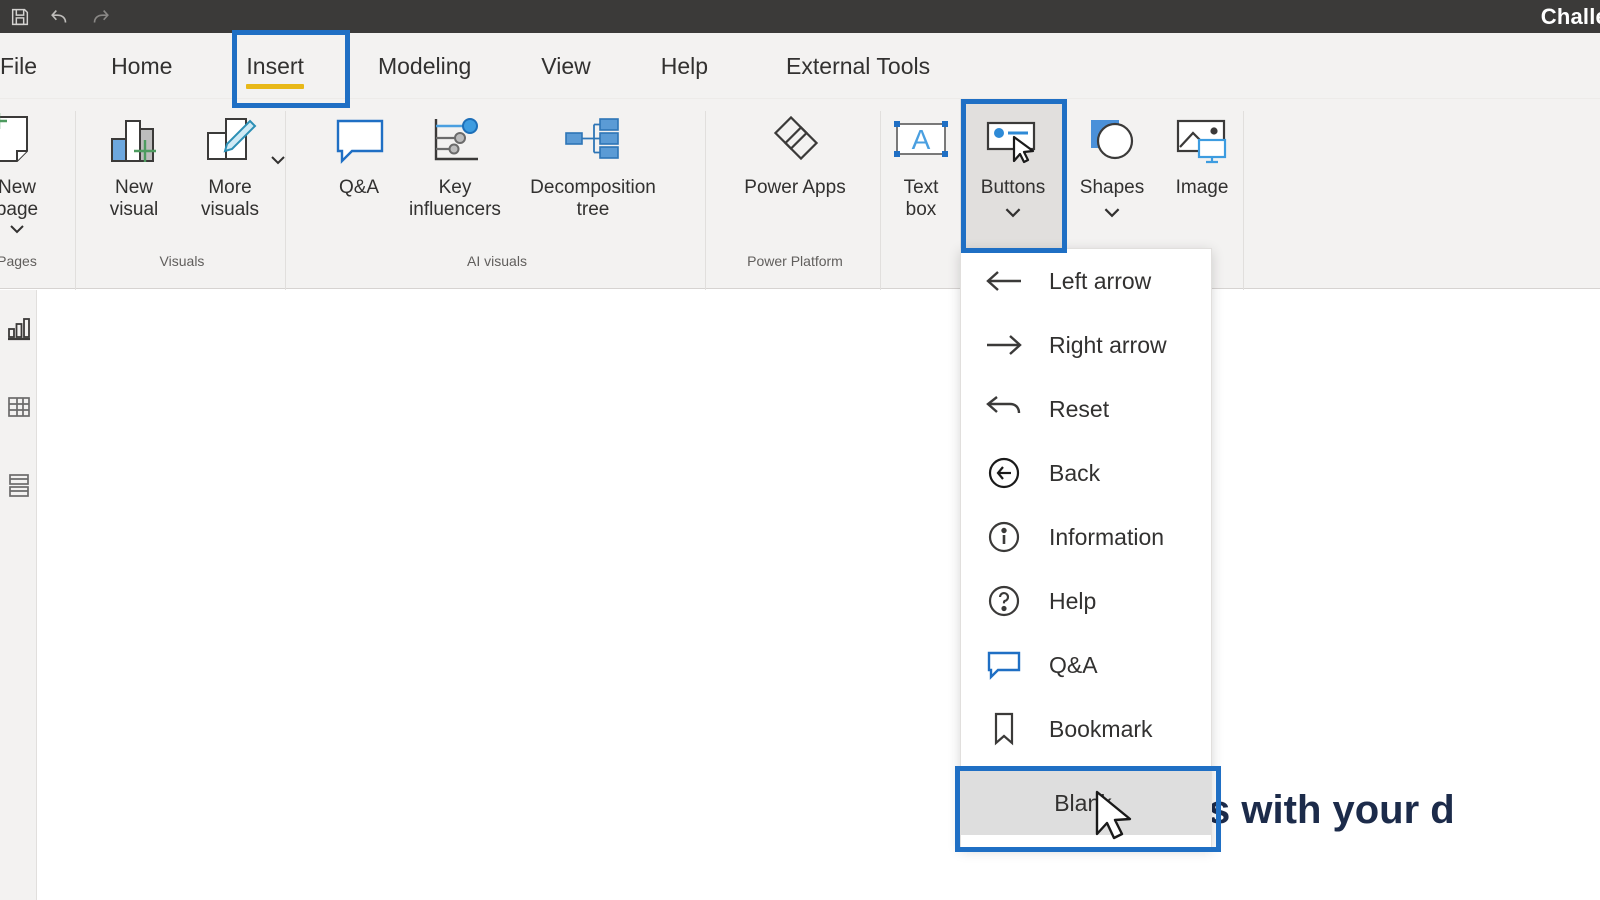 The image size is (1600, 900). Describe the element at coordinates (1100, 280) in the screenshot. I see `menu-item-label: Left arrow` at that location.